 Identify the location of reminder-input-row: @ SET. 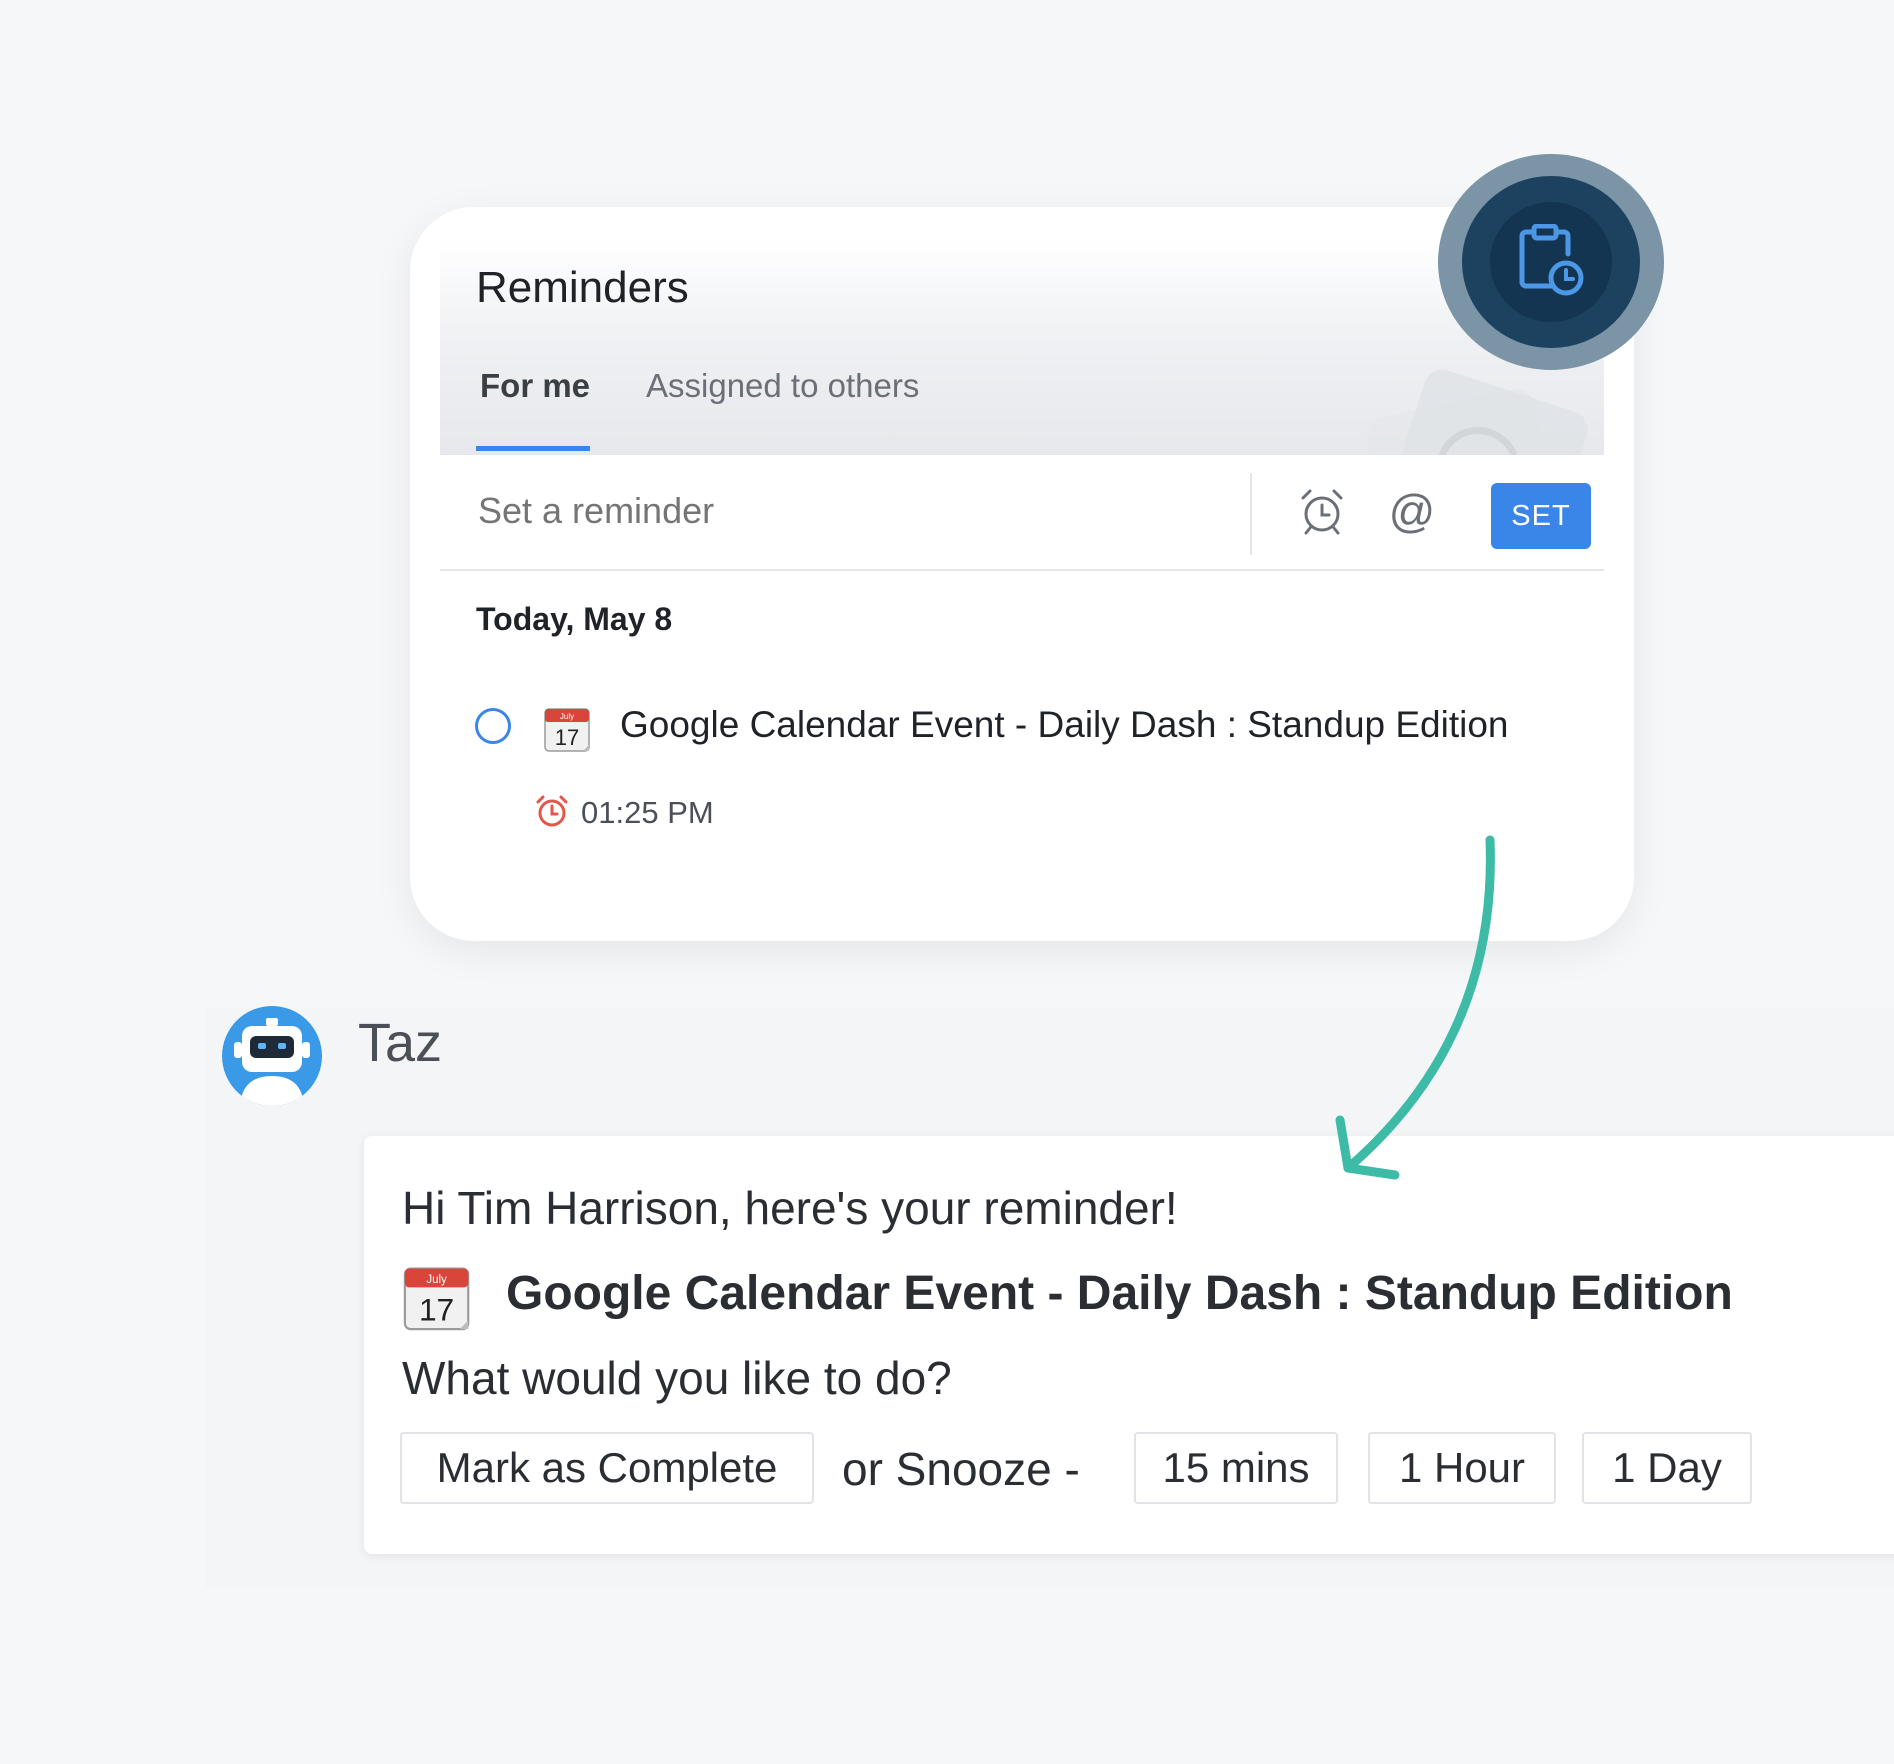
(1022, 513).